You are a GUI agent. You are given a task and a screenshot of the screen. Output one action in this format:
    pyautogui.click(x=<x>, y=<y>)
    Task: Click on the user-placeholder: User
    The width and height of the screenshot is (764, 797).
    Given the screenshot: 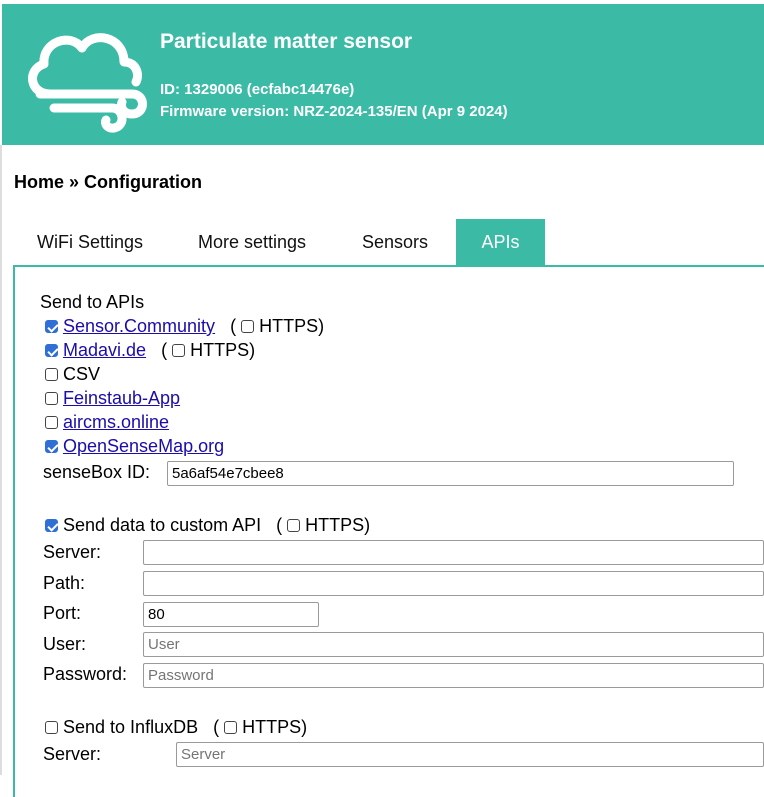 What is the action you would take?
    pyautogui.click(x=164, y=644)
    